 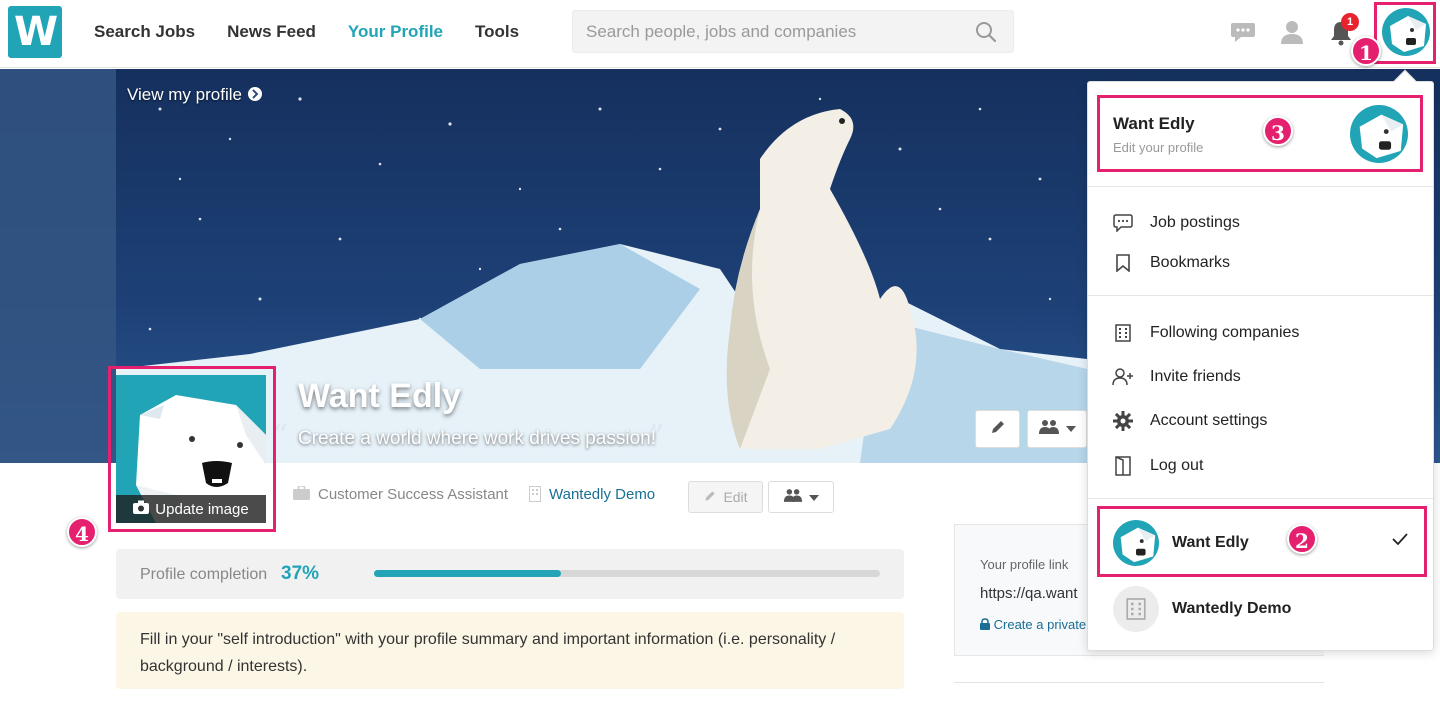 What do you see at coordinates (35, 32) in the screenshot?
I see `wantedly-logo: W` at bounding box center [35, 32].